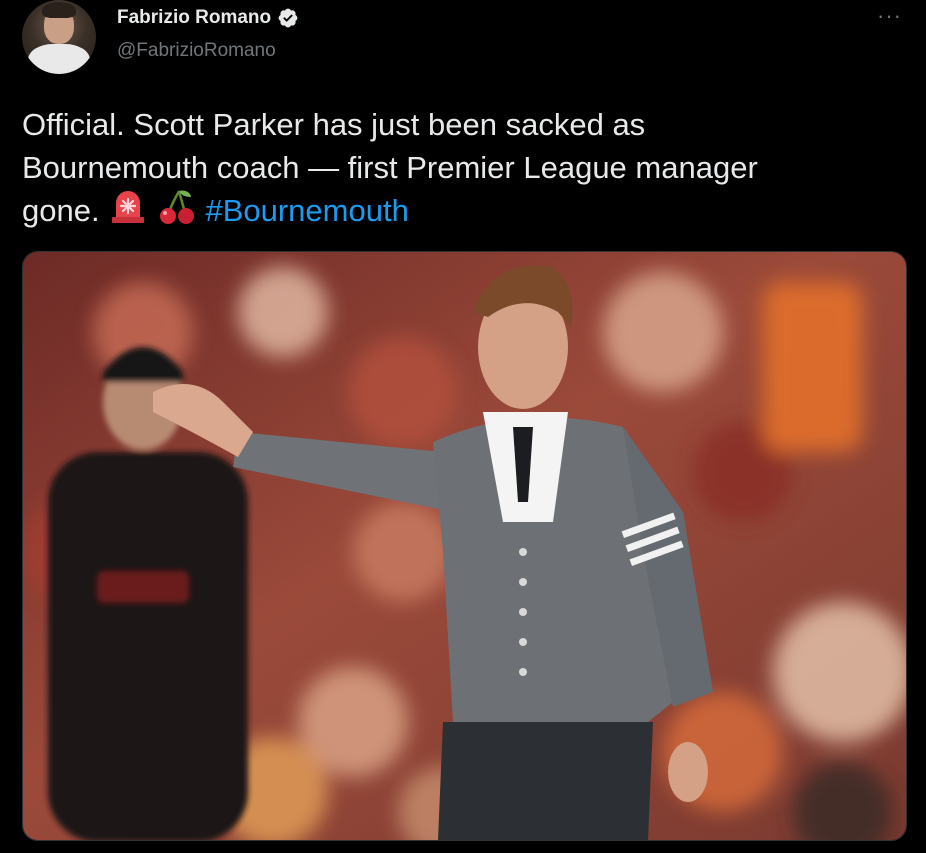  What do you see at coordinates (194, 18) in the screenshot?
I see `author-display-name: Fabrizio Romano` at bounding box center [194, 18].